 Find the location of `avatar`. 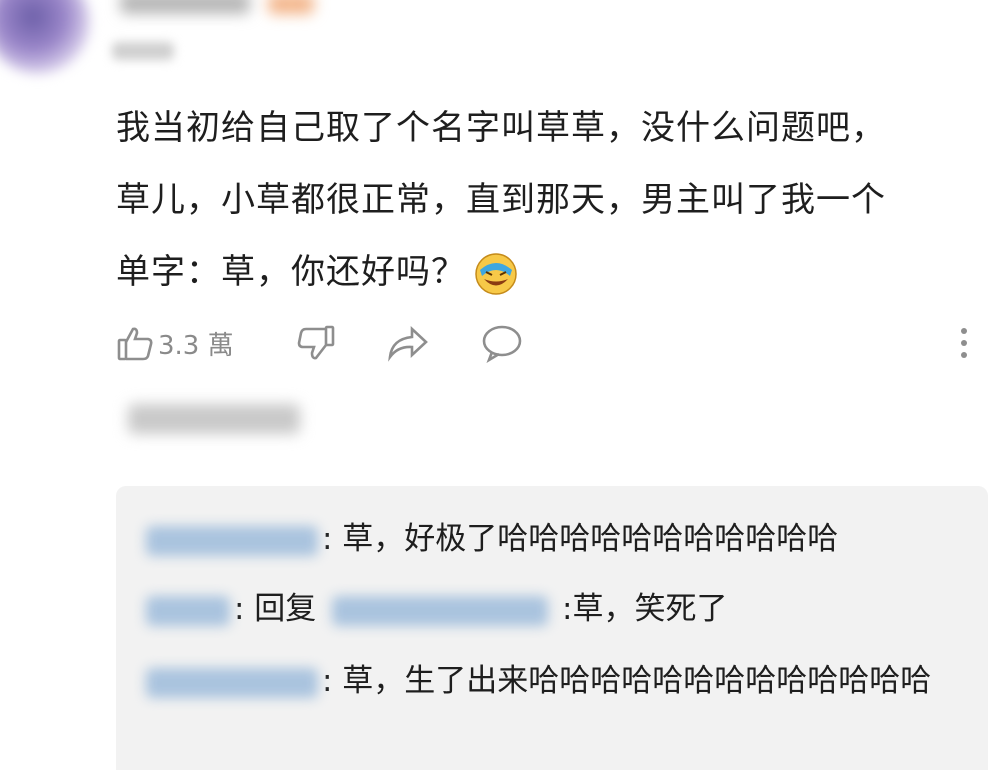

avatar is located at coordinates (45, 37).